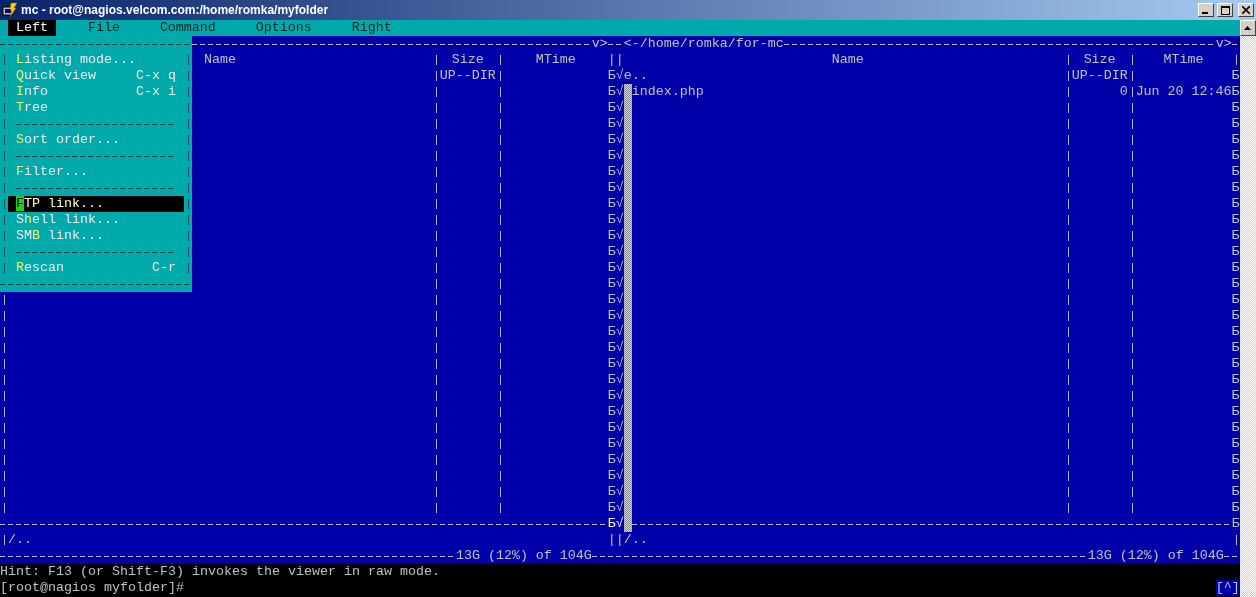  I want to click on close-icon, so click(1246, 10).